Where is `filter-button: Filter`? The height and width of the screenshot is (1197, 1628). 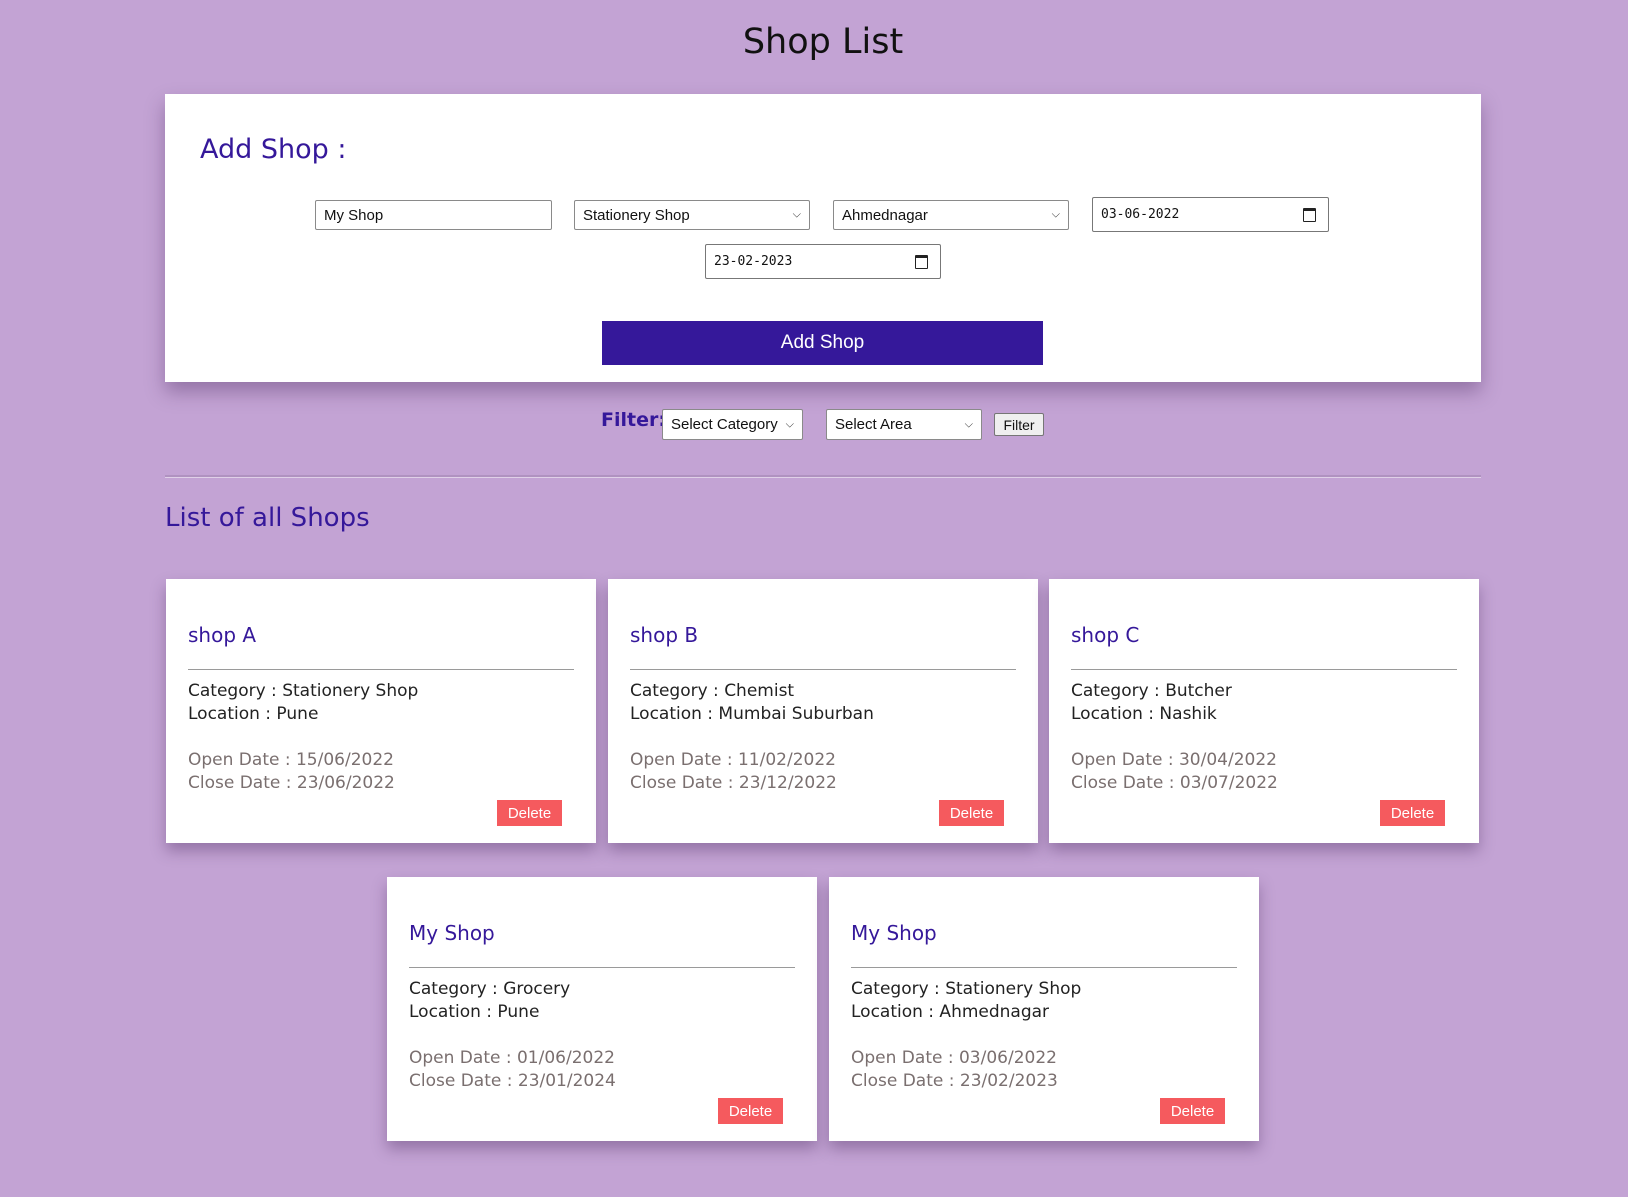 filter-button: Filter is located at coordinates (1019, 424).